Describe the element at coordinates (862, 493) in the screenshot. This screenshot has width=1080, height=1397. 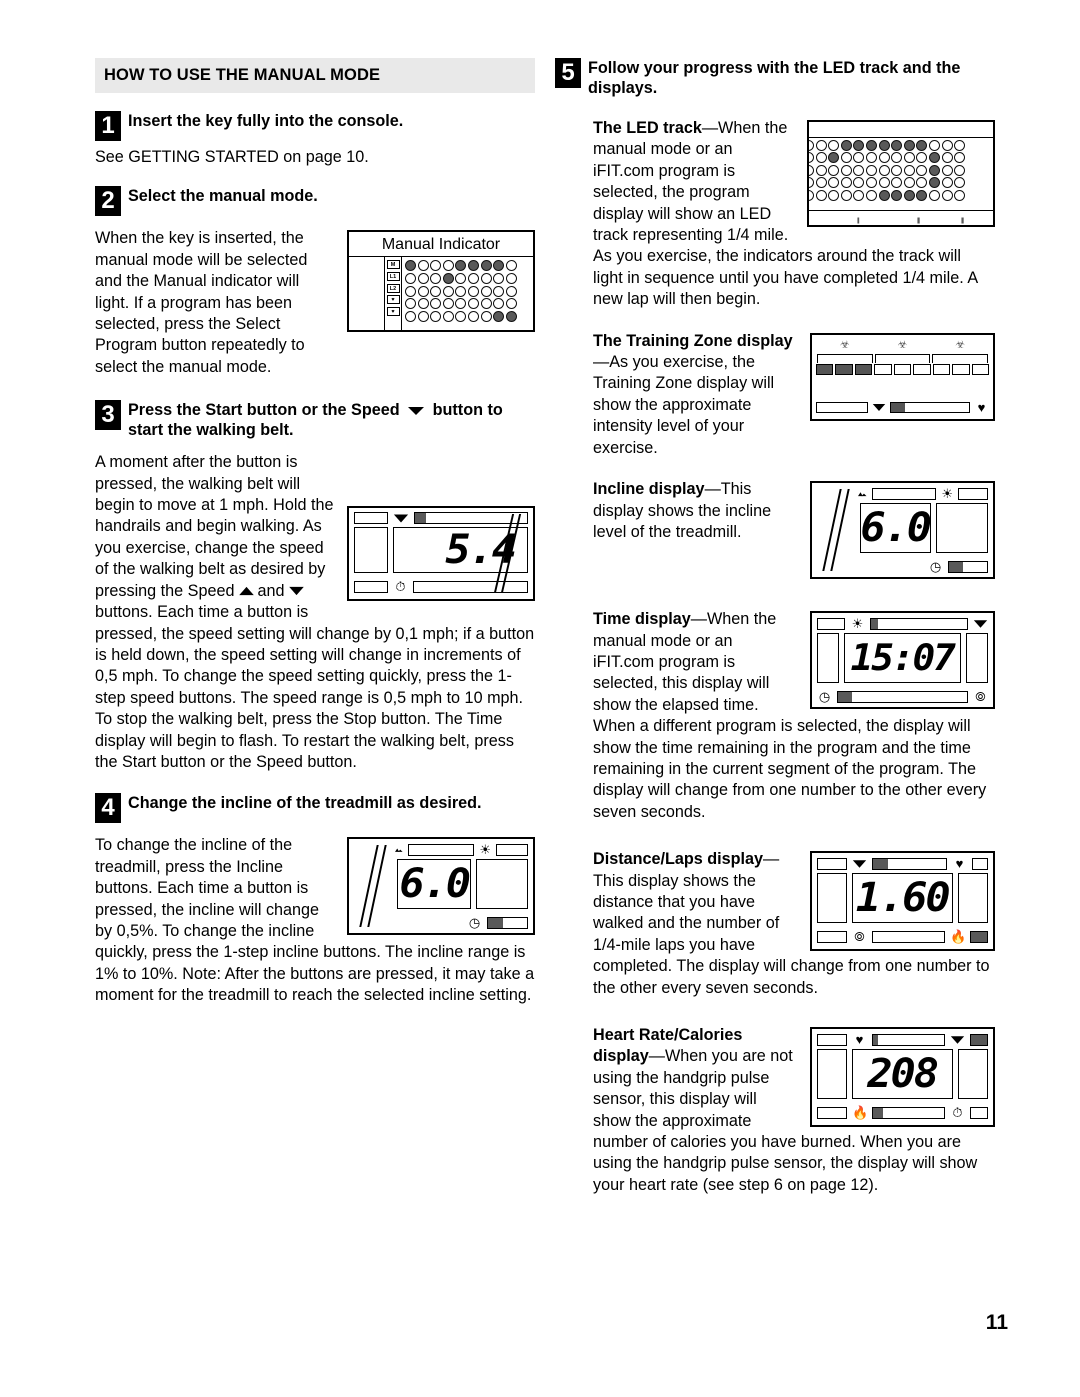
I see `incline-mountain-icon` at that location.